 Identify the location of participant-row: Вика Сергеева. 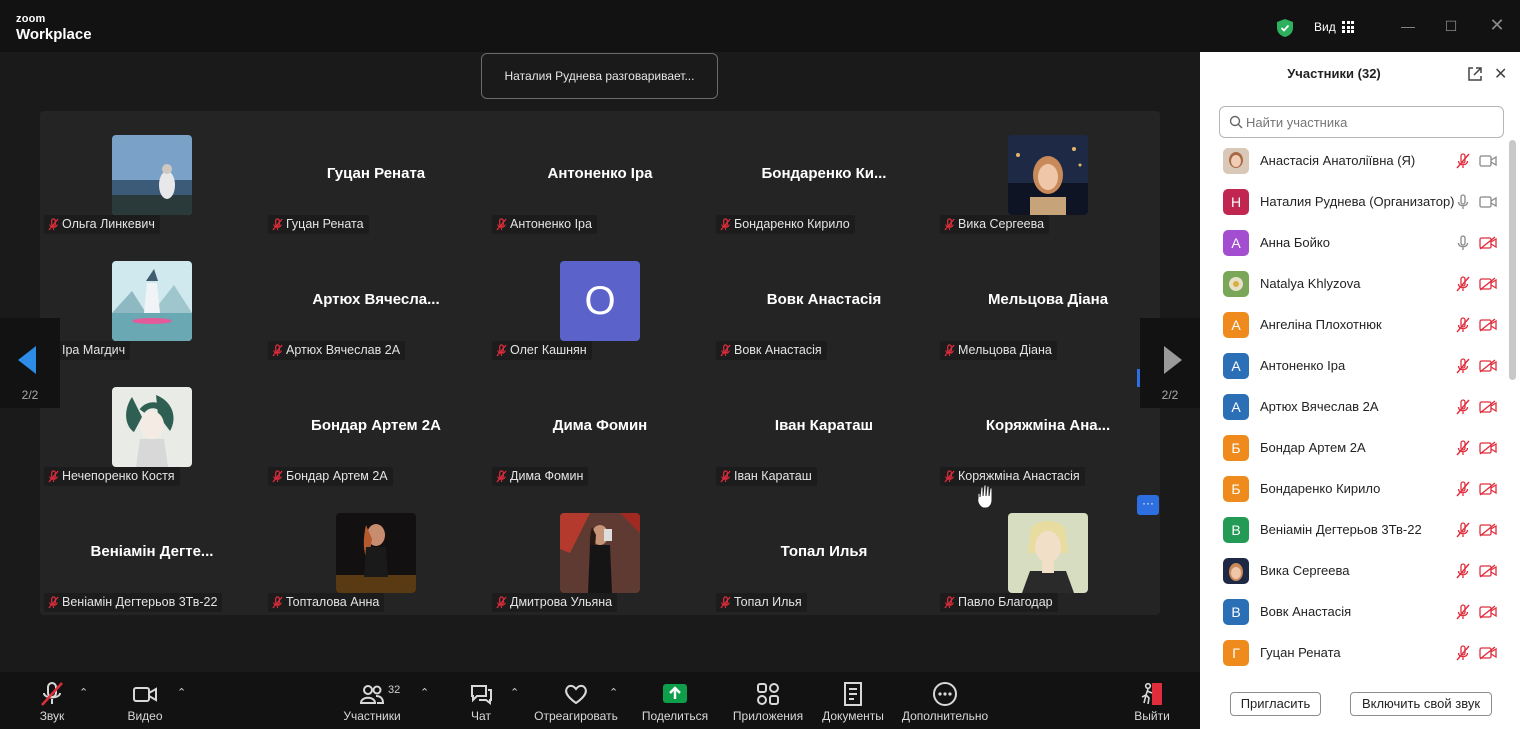
(1355, 571).